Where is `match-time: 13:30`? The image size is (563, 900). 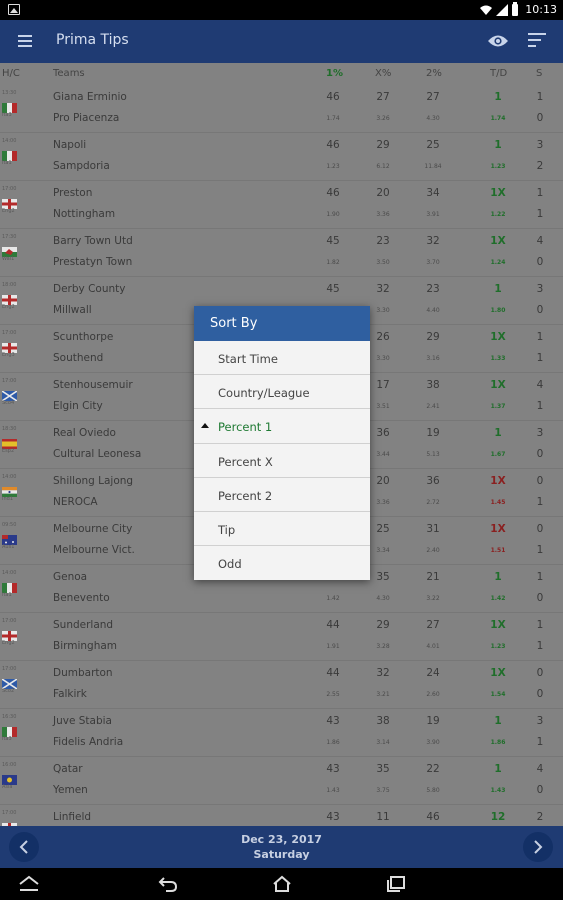 match-time: 13:30 is located at coordinates (9, 93).